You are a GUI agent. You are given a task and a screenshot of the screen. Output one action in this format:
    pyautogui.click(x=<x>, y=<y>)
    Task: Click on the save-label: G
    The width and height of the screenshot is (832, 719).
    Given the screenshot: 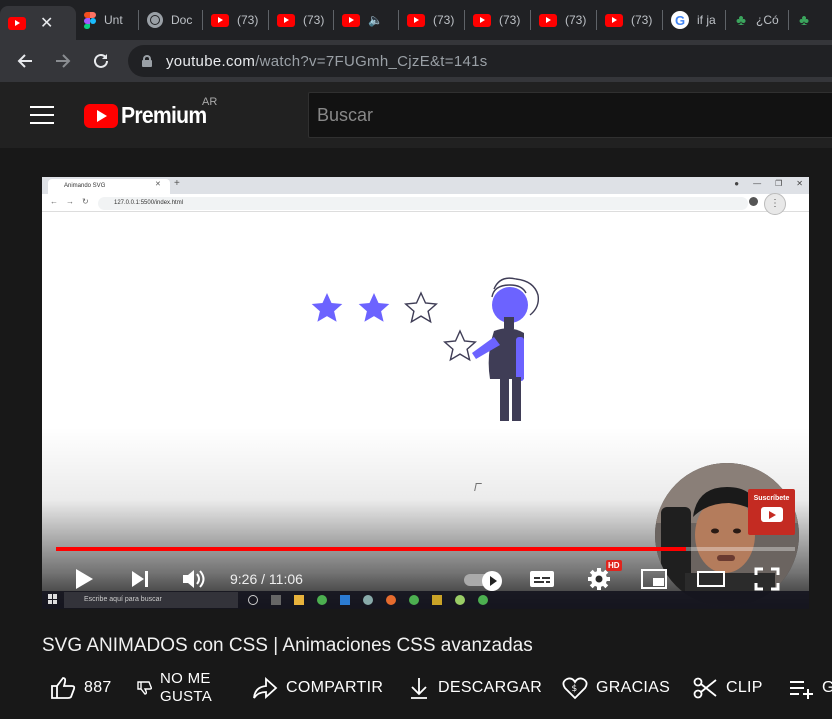 What is the action you would take?
    pyautogui.click(x=827, y=687)
    